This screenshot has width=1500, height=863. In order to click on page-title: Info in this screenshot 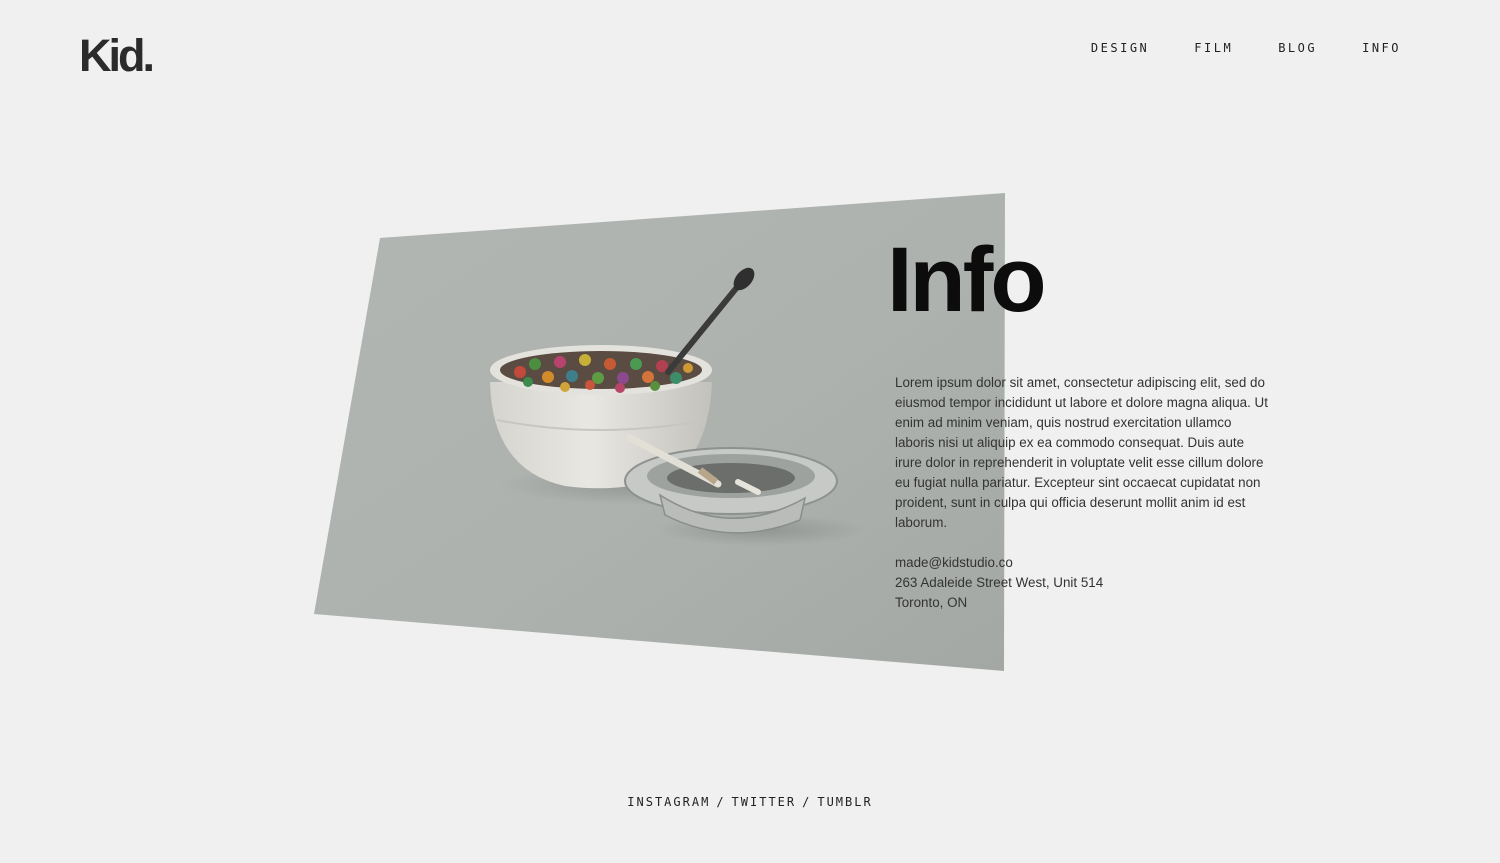, I will do `click(967, 280)`.